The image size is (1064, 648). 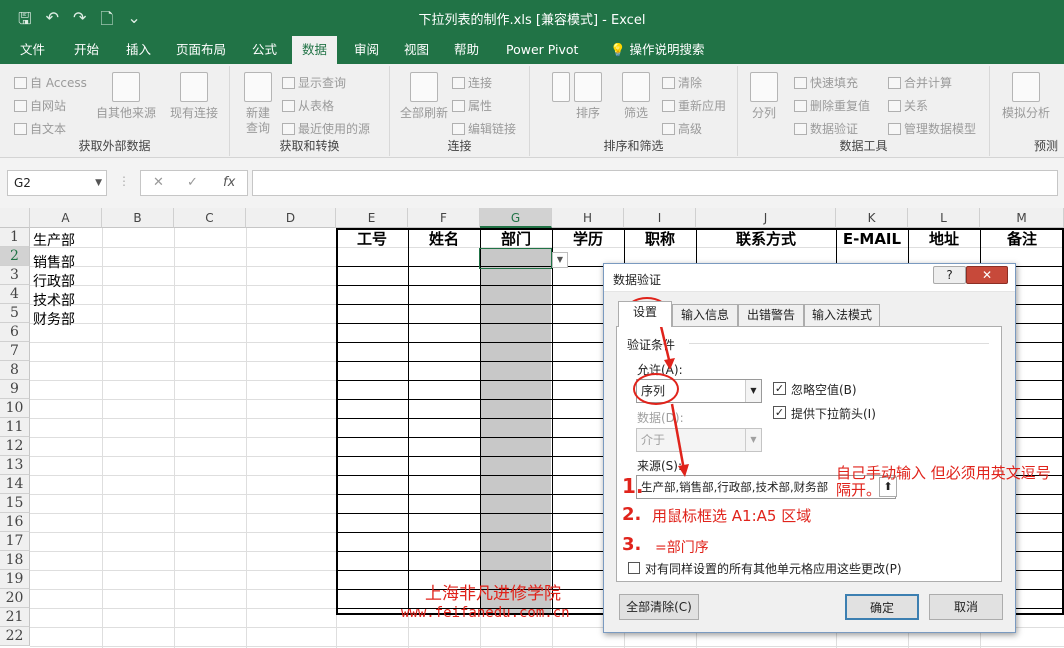 What do you see at coordinates (264, 50) in the screenshot?
I see `tab-formulas: 公式` at bounding box center [264, 50].